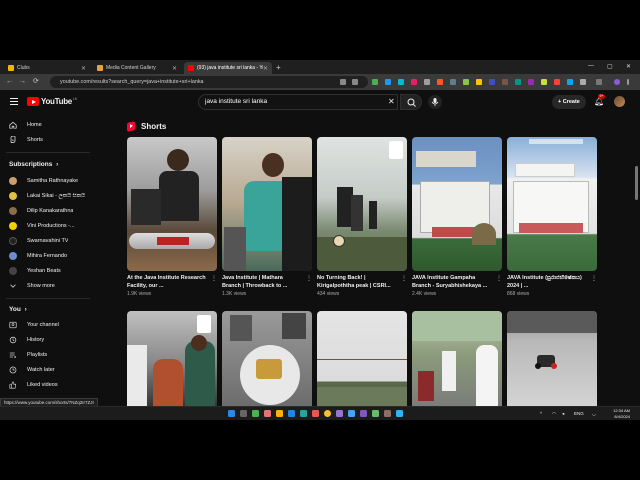 Image resolution: width=640 pixels, height=480 pixels. Describe the element at coordinates (591, 66) in the screenshot. I see `minimize-icon: —` at that location.